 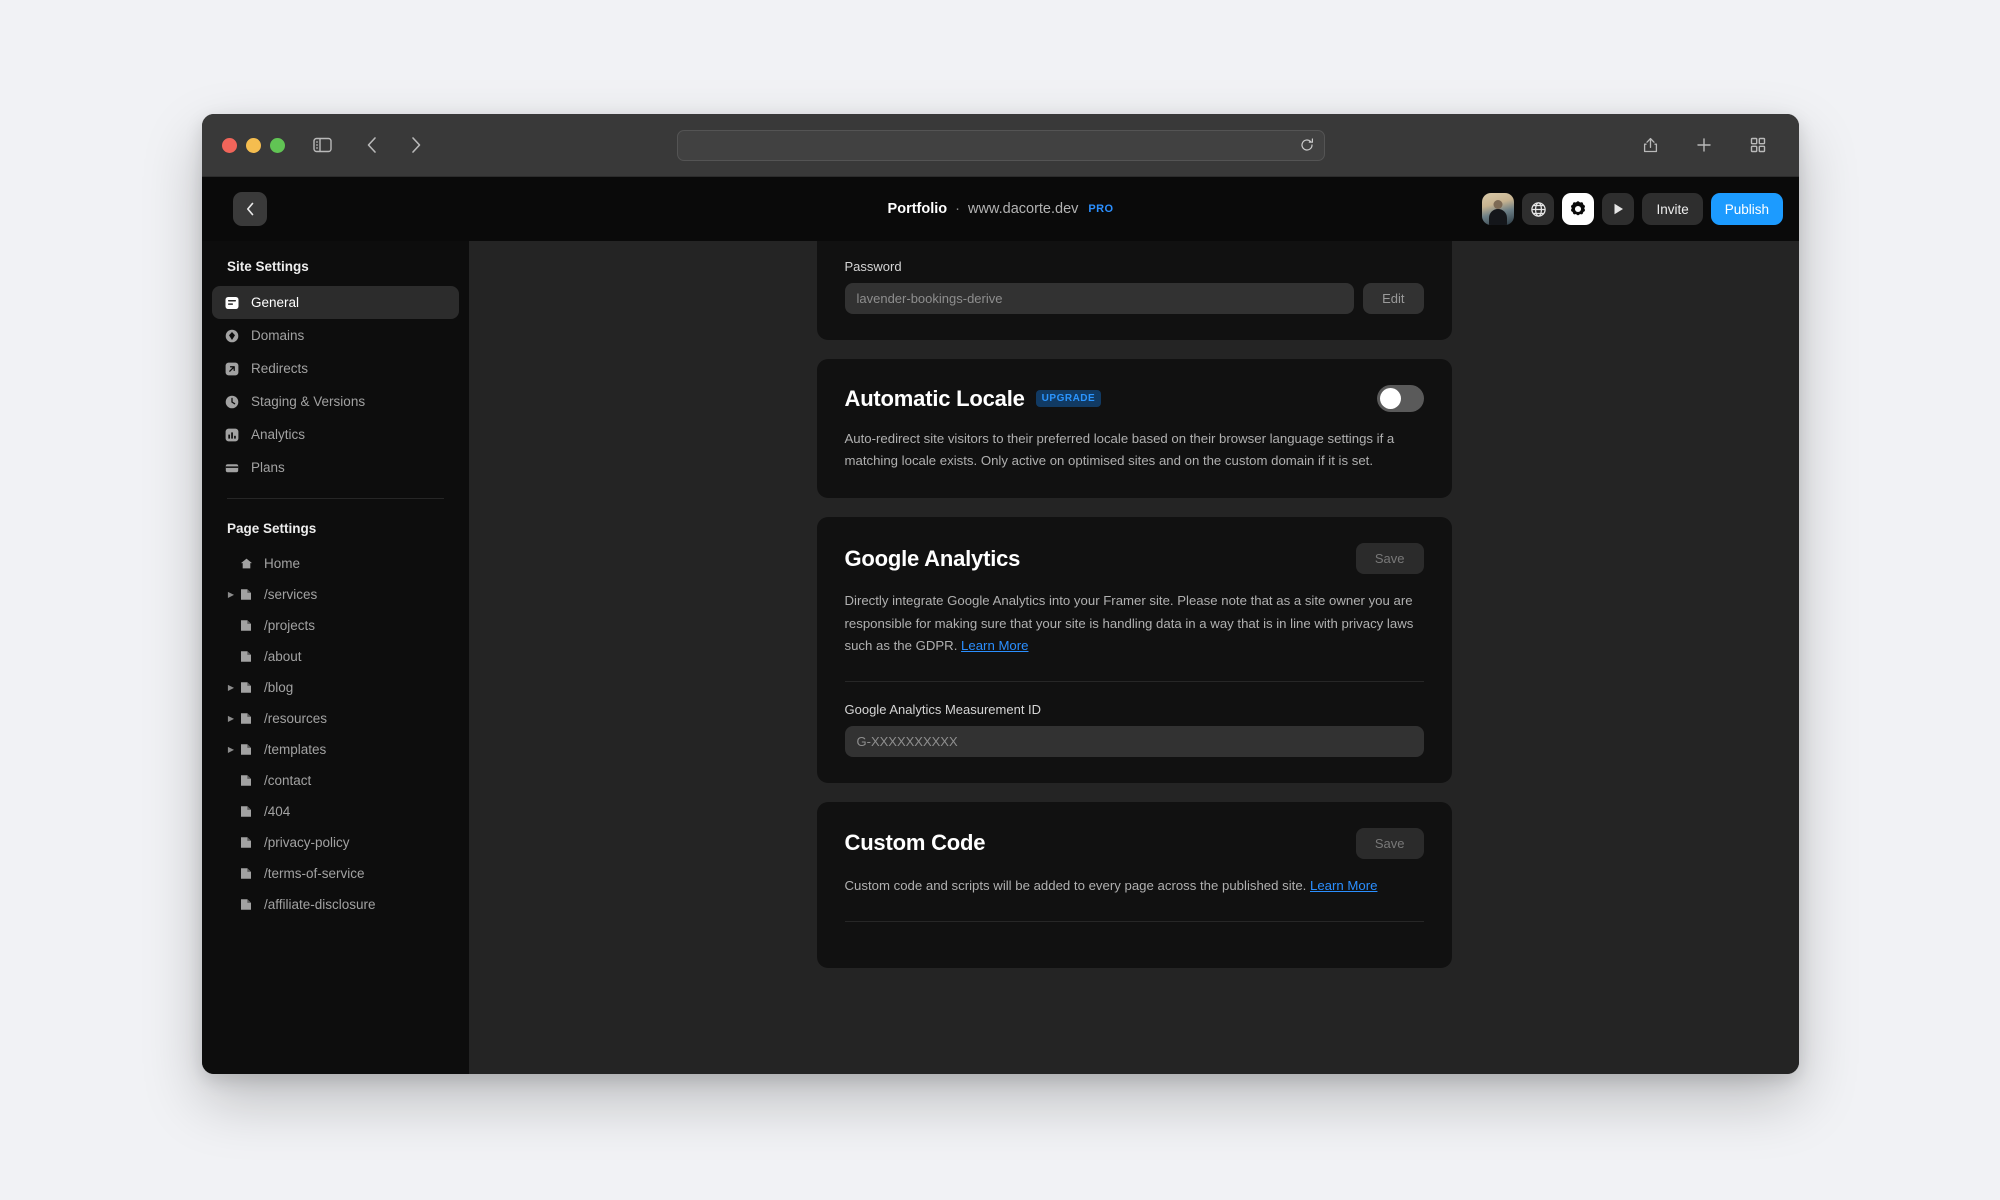 I want to click on site-settings-heading: Site Settings, so click(x=268, y=266).